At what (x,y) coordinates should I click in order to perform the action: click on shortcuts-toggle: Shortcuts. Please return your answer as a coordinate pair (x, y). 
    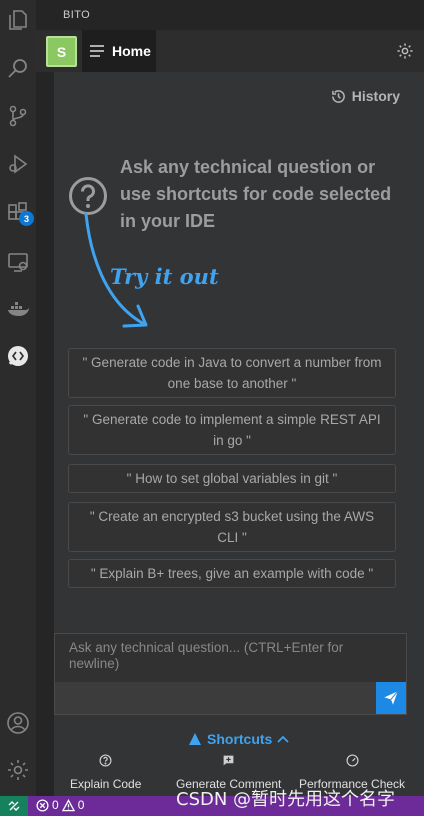
    Looking at the image, I should click on (238, 739).